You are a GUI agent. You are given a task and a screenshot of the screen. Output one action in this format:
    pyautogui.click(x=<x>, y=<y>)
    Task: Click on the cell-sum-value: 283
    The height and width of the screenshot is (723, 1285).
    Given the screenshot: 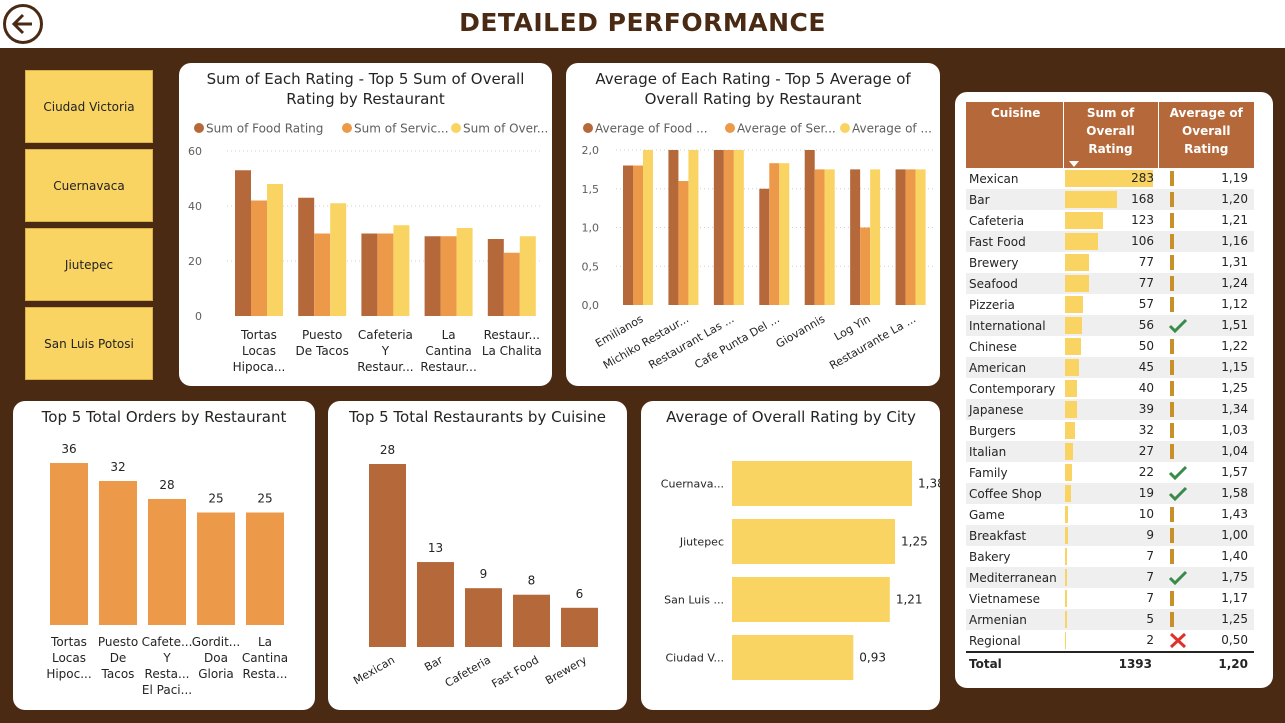 What is the action you would take?
    pyautogui.click(x=1142, y=178)
    